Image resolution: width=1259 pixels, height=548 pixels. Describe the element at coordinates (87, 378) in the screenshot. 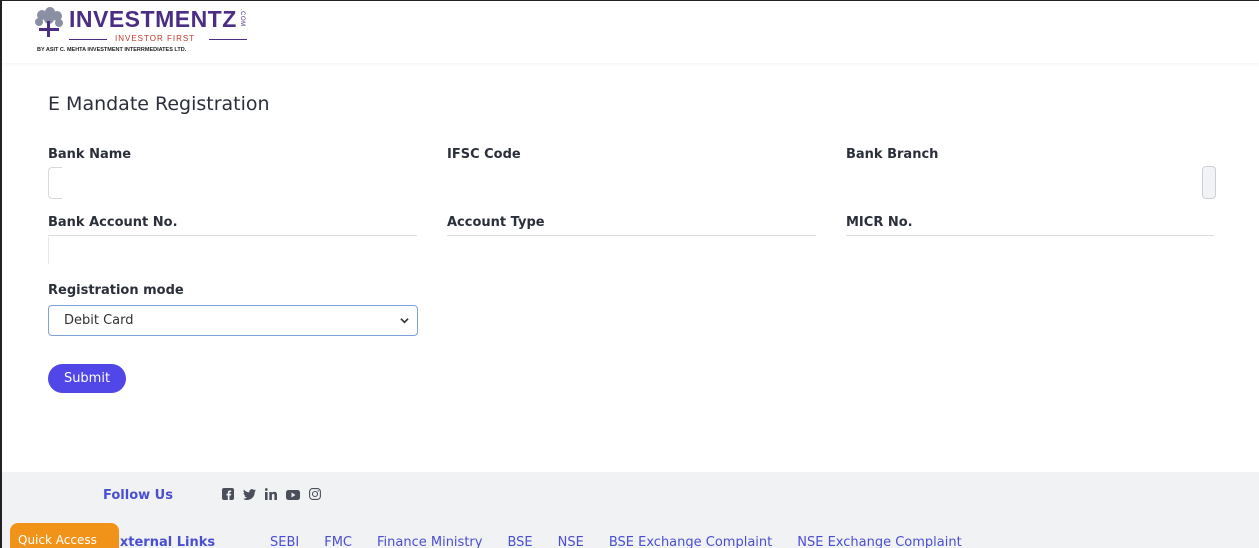

I see `submit-button: Submit` at that location.